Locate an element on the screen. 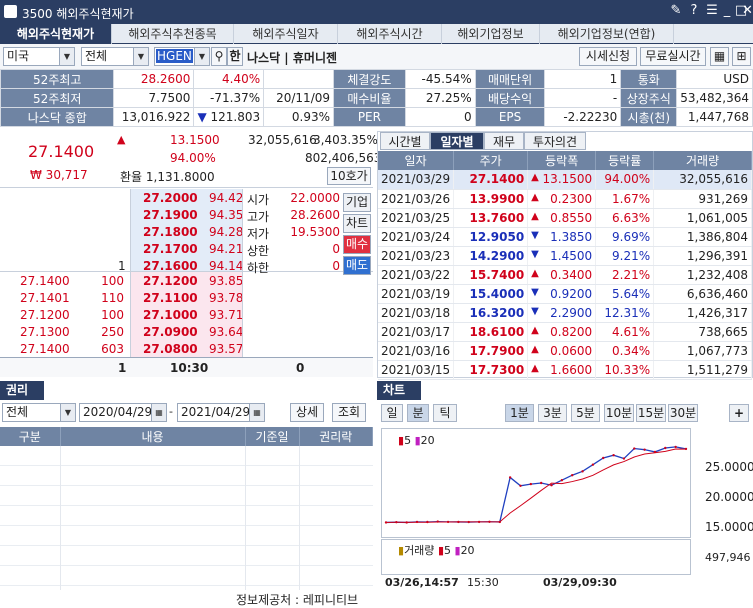 The width and height of the screenshot is (753, 608). code-value: HGEN is located at coordinates (174, 56).